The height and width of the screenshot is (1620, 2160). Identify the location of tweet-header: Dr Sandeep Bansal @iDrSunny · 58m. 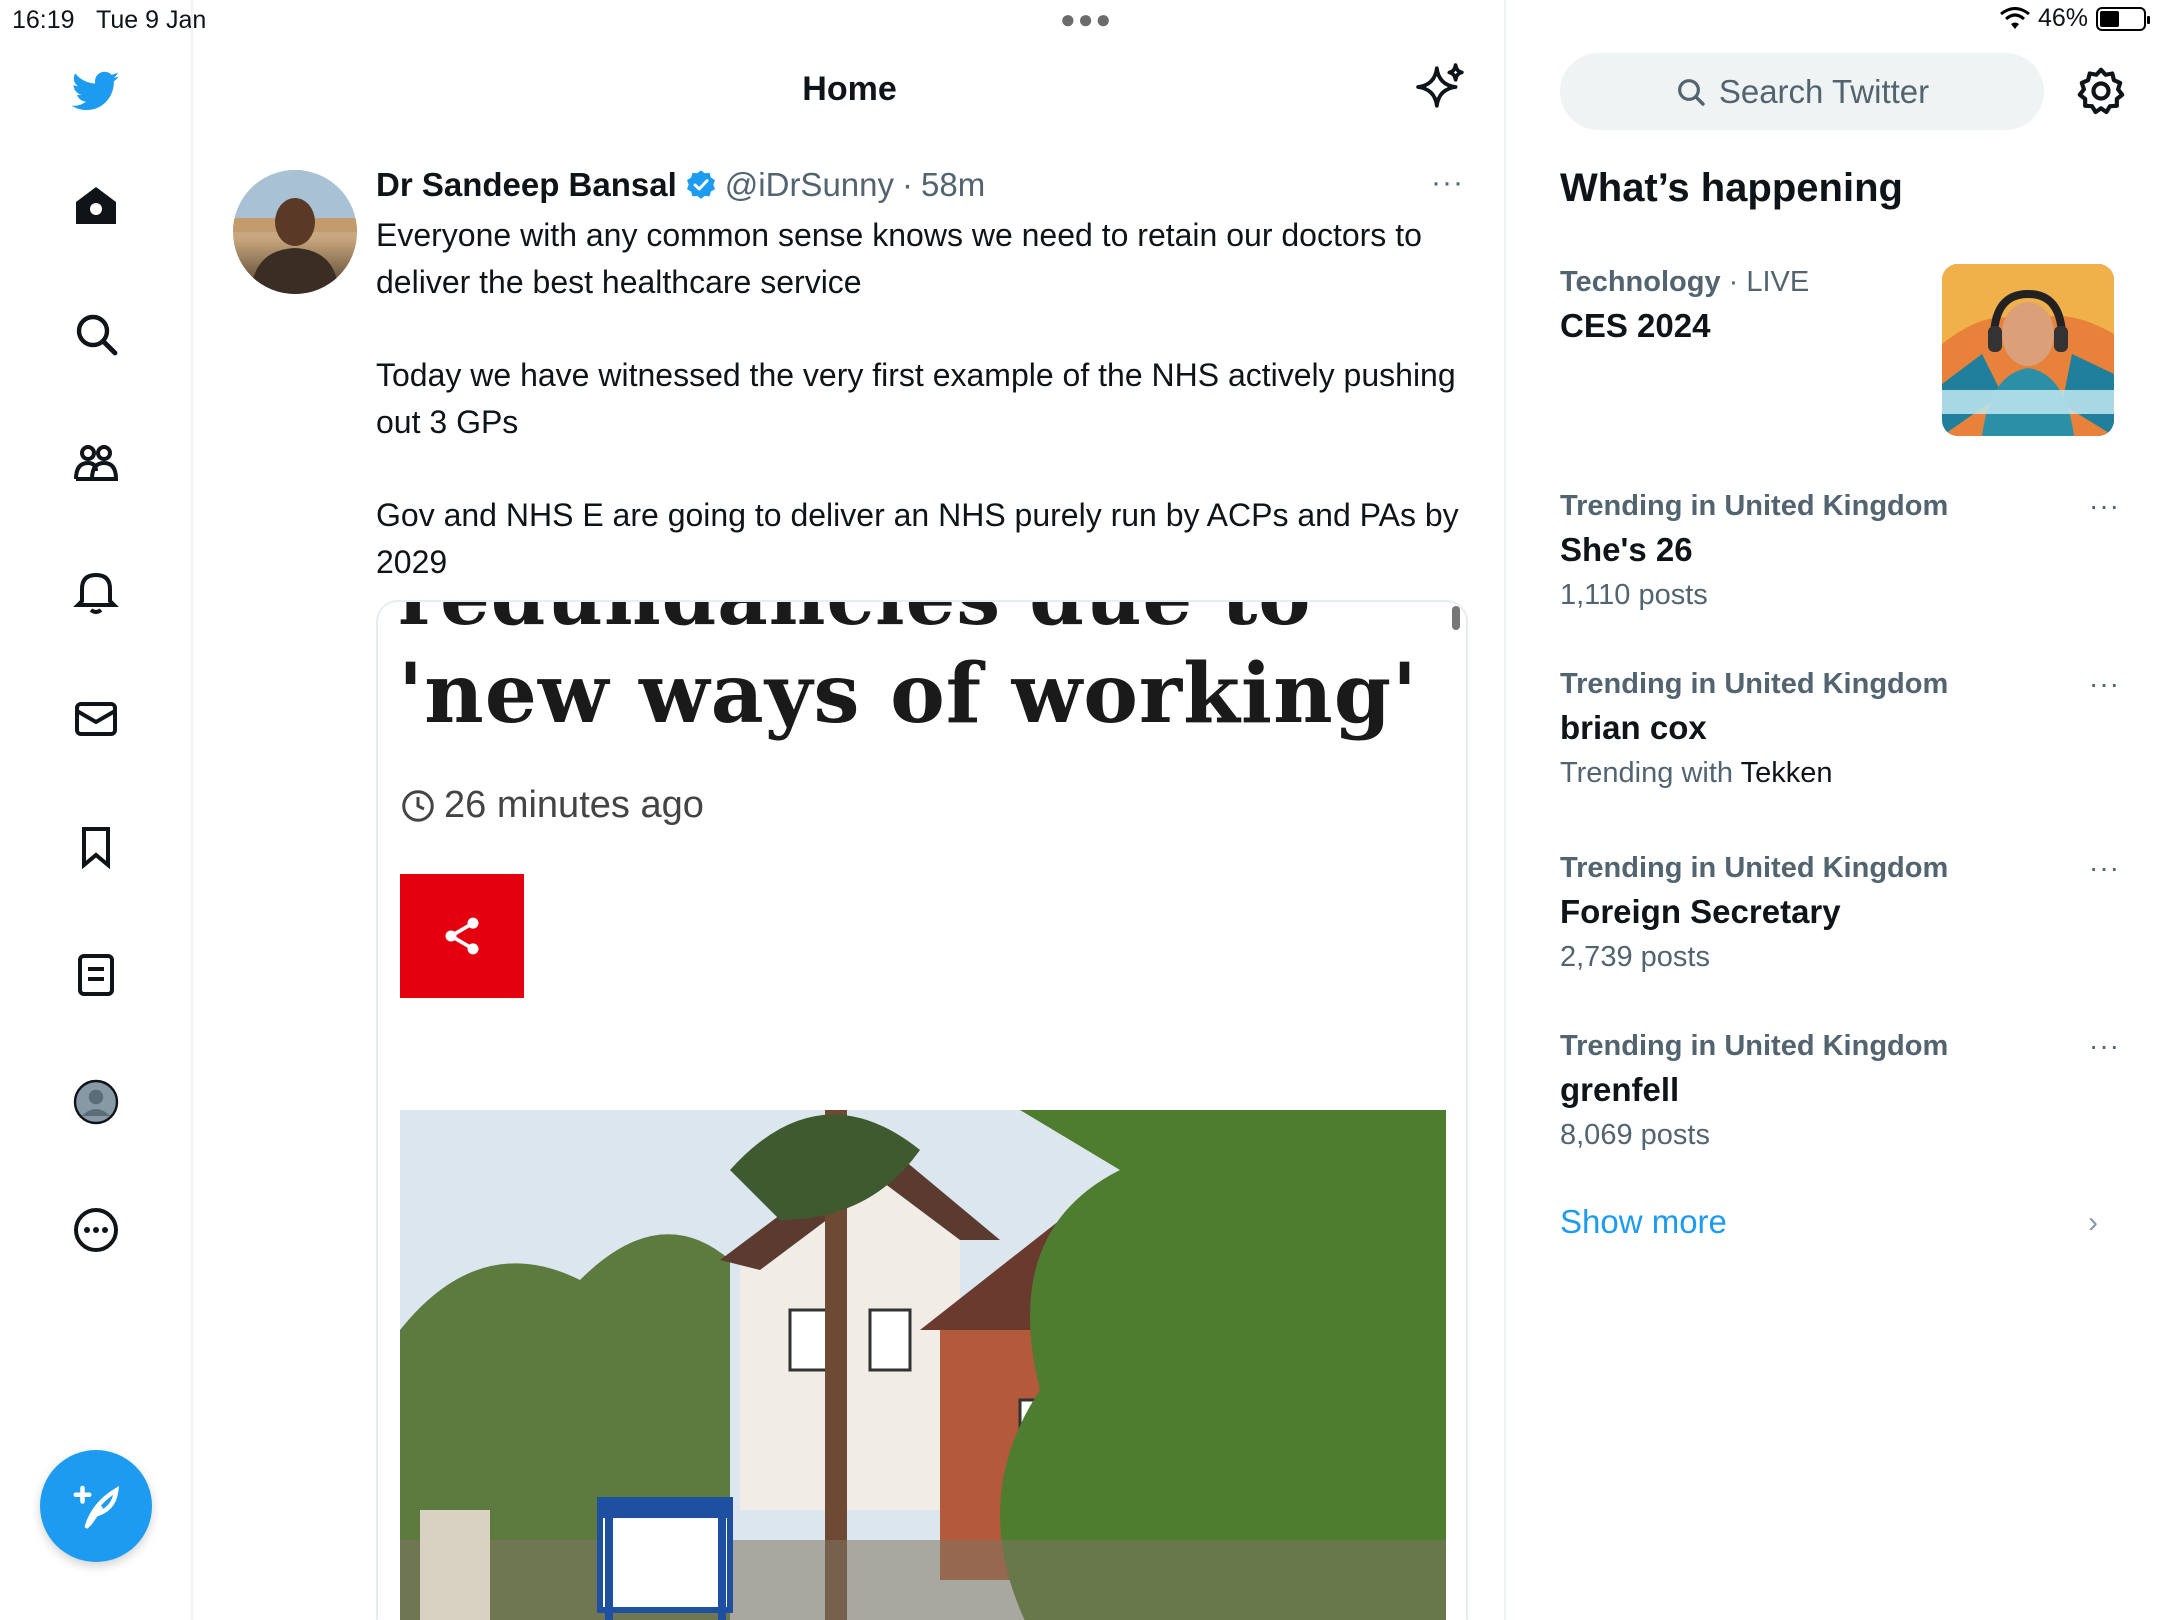
(680, 185).